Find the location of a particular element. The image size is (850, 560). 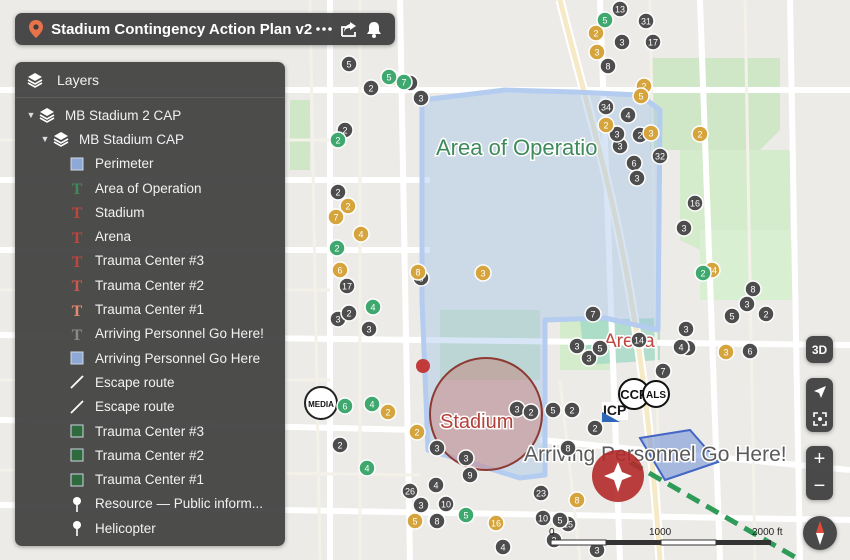

fit-bounds-icon is located at coordinates (819, 418).